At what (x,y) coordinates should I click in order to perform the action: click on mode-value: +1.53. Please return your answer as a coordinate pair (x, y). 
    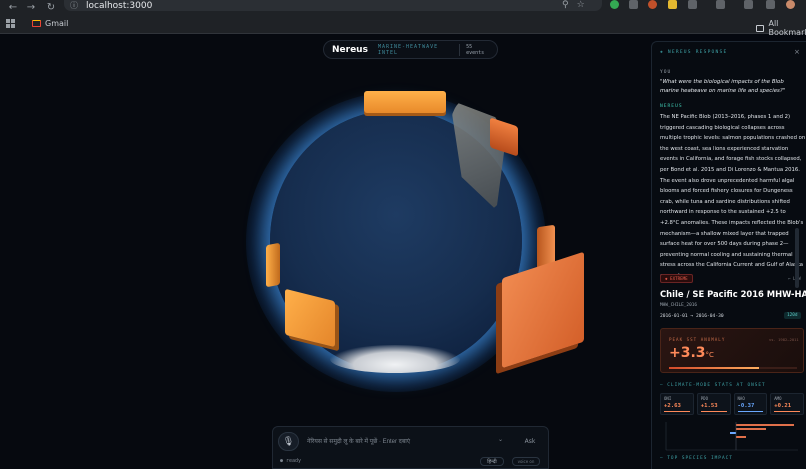
    Looking at the image, I should click on (709, 406).